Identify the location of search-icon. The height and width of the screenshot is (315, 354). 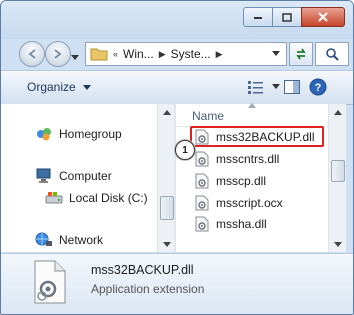
(332, 54).